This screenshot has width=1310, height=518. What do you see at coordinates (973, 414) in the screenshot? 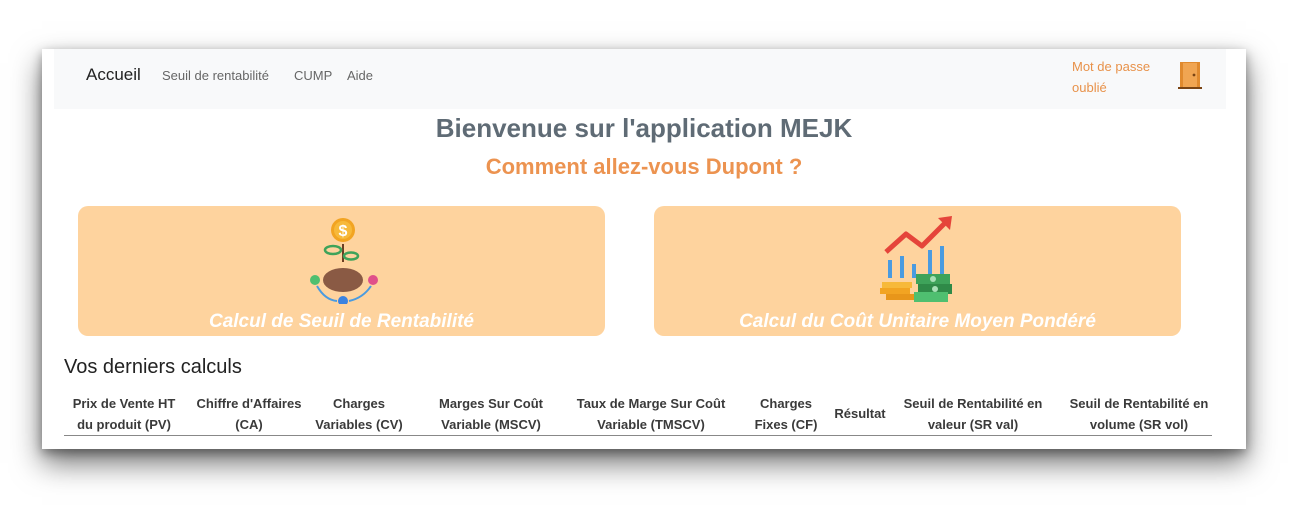
I see `th-sr-val: Seuil de Rentabilité en valeur (SR val)` at bounding box center [973, 414].